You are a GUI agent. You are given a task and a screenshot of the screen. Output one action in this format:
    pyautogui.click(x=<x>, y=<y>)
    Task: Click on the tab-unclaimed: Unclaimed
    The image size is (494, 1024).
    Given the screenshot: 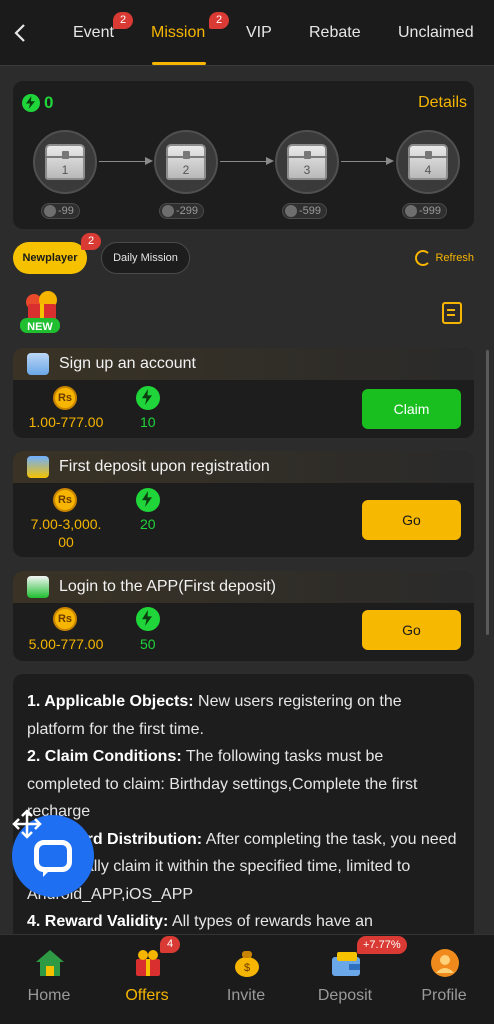 What is the action you would take?
    pyautogui.click(x=436, y=33)
    